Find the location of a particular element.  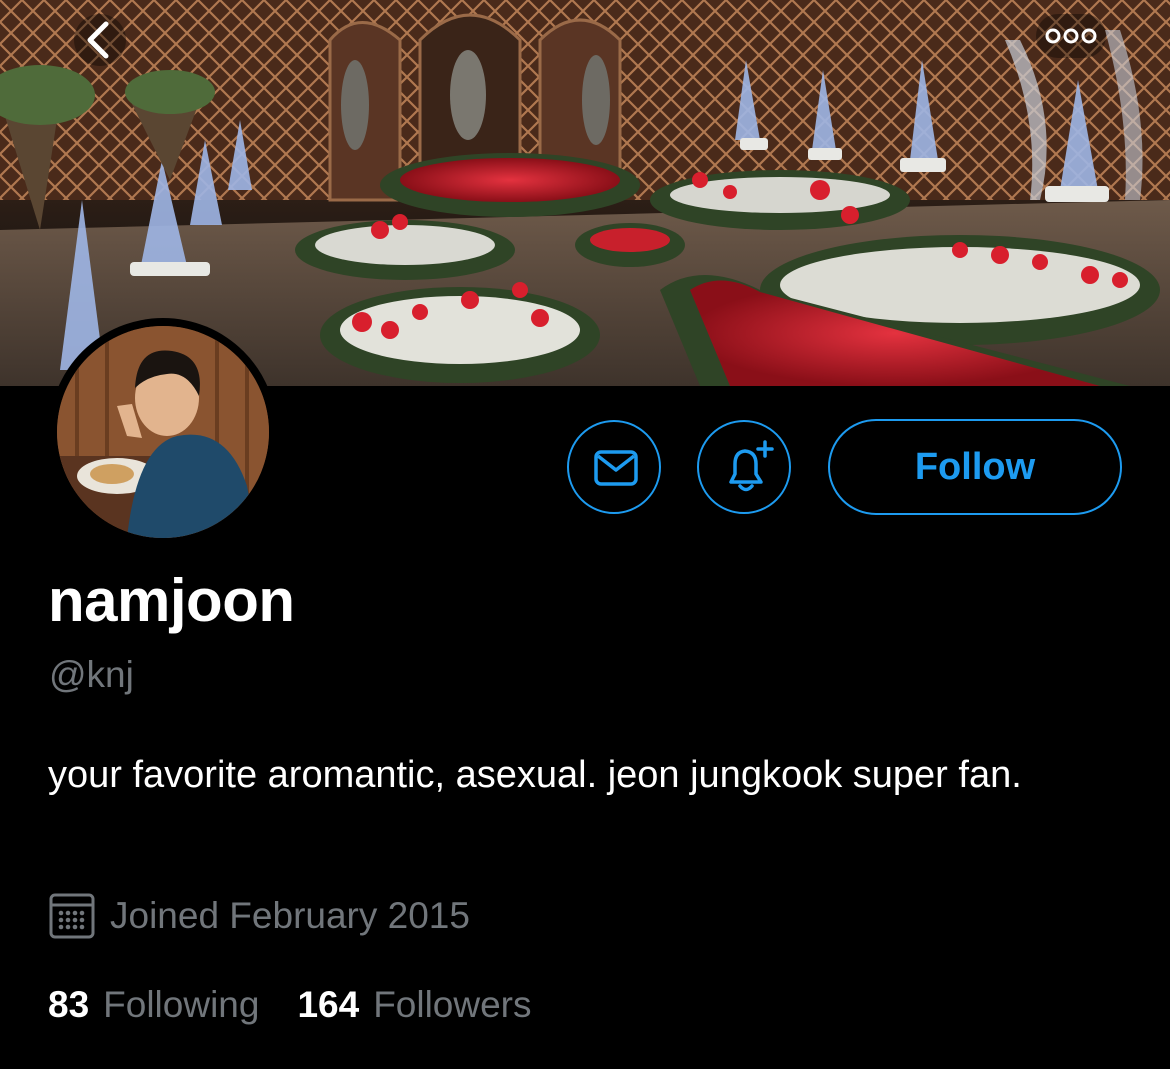

chevron-left-icon is located at coordinates (100, 40).